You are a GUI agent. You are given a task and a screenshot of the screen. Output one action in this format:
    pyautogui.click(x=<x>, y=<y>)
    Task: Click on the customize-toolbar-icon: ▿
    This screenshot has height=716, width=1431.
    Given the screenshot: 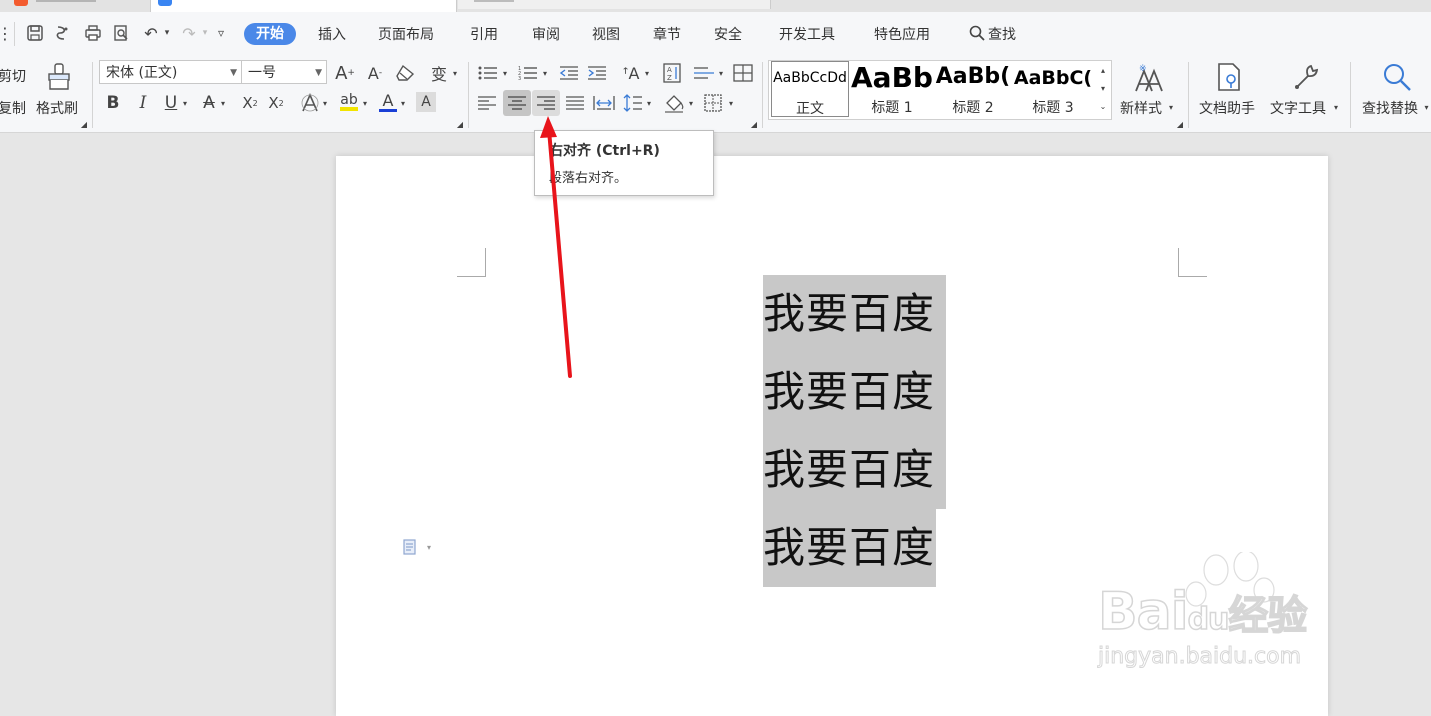 What is the action you would take?
    pyautogui.click(x=221, y=33)
    